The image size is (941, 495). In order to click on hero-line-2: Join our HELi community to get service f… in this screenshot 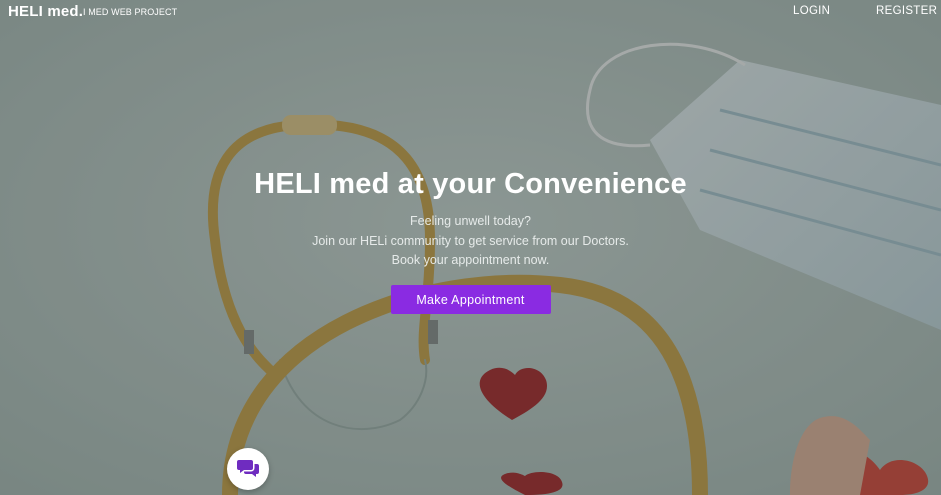, I will do `click(470, 240)`.